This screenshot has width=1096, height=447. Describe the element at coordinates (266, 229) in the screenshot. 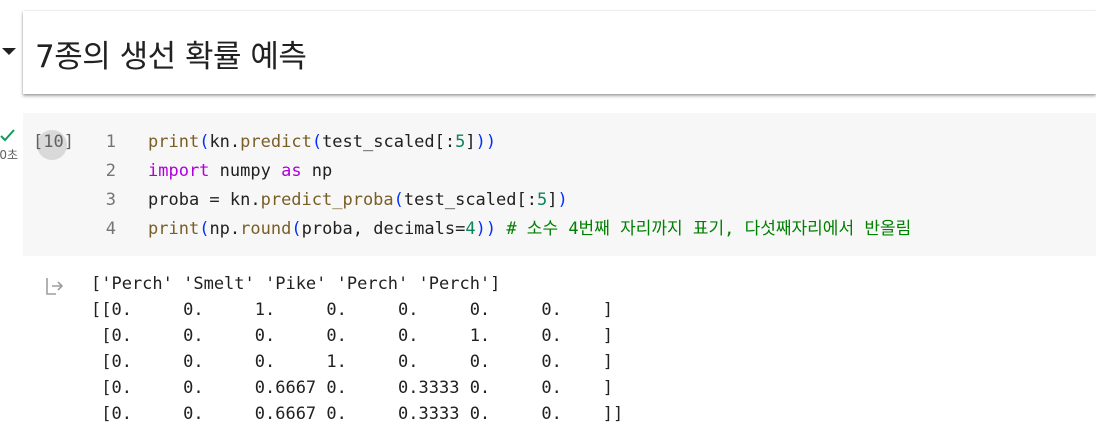

I see `code-token: round` at that location.